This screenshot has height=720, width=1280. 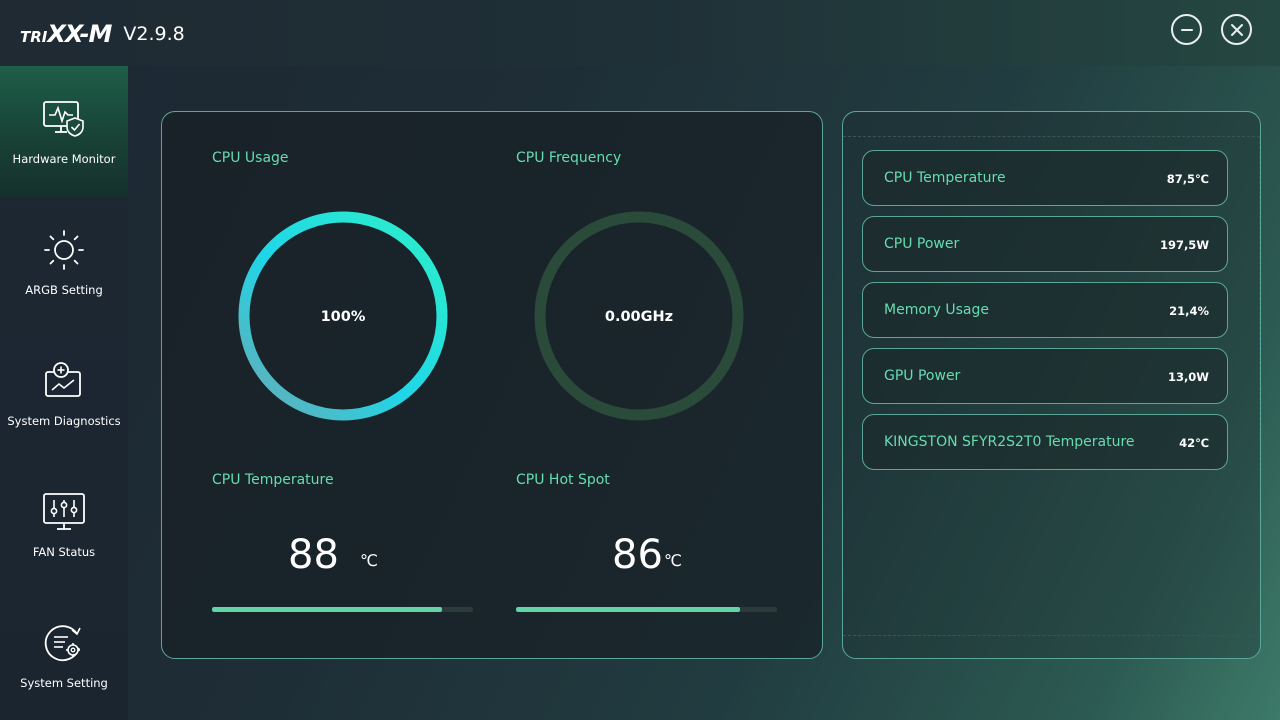 I want to click on sun-icon, so click(x=64, y=250).